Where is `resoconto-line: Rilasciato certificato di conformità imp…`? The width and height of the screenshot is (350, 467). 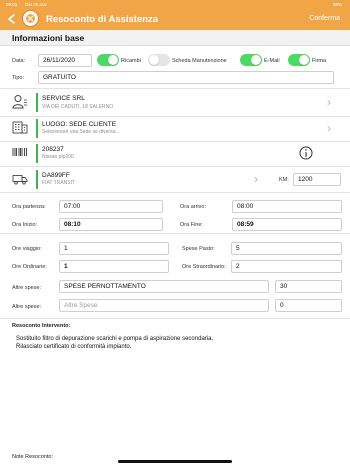
resoconto-line: Rilasciato certificato di conformità imp… is located at coordinates (74, 347).